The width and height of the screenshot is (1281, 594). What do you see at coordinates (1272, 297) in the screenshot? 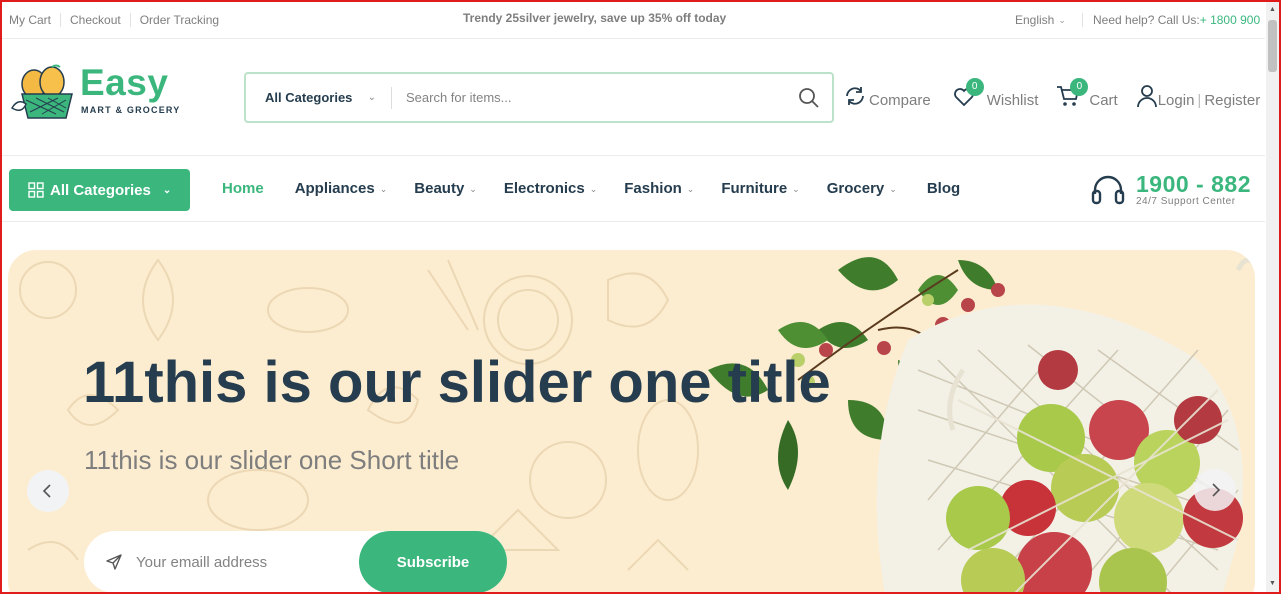
I see `page-scrollbar: ▲ ▼` at bounding box center [1272, 297].